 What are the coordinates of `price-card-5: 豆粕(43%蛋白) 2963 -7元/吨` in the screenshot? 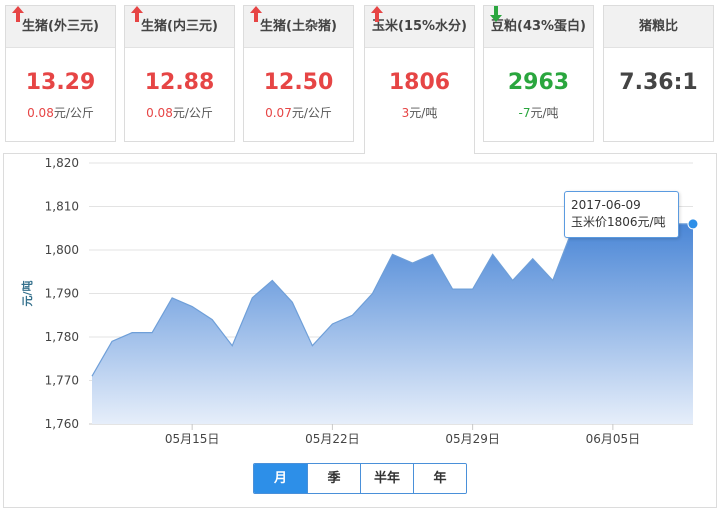 It's located at (538, 73).